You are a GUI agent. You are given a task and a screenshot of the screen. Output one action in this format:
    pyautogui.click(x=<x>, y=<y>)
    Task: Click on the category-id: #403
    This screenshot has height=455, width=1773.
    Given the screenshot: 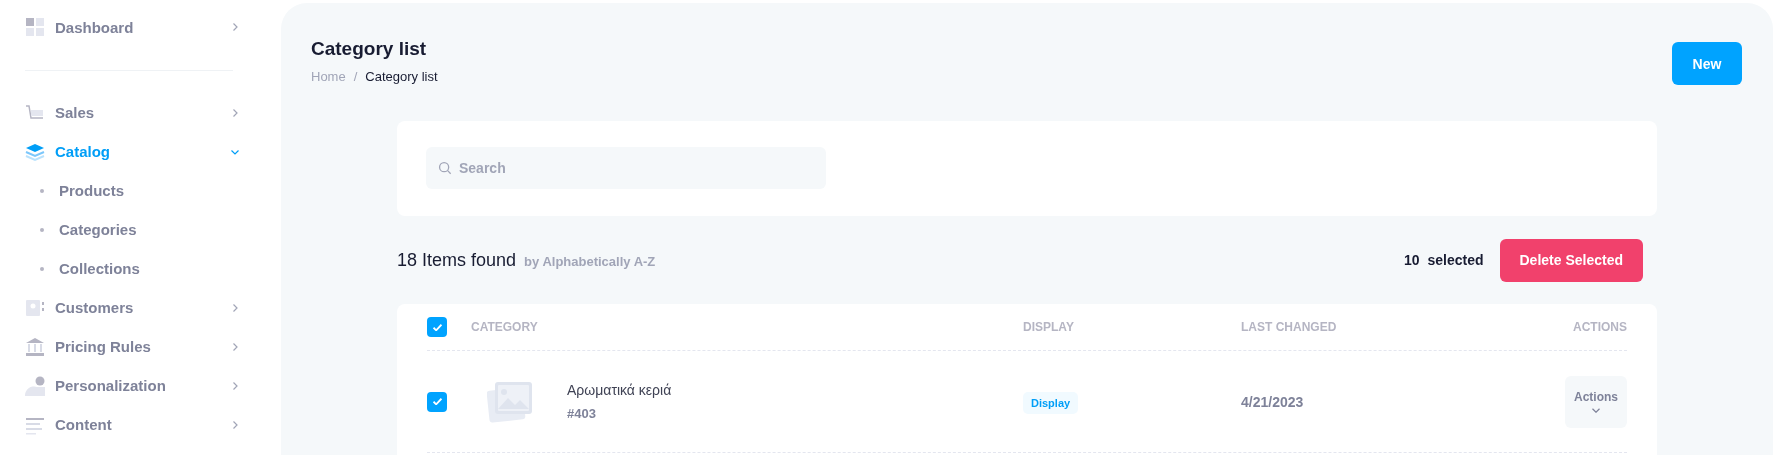 What is the action you would take?
    pyautogui.click(x=582, y=413)
    